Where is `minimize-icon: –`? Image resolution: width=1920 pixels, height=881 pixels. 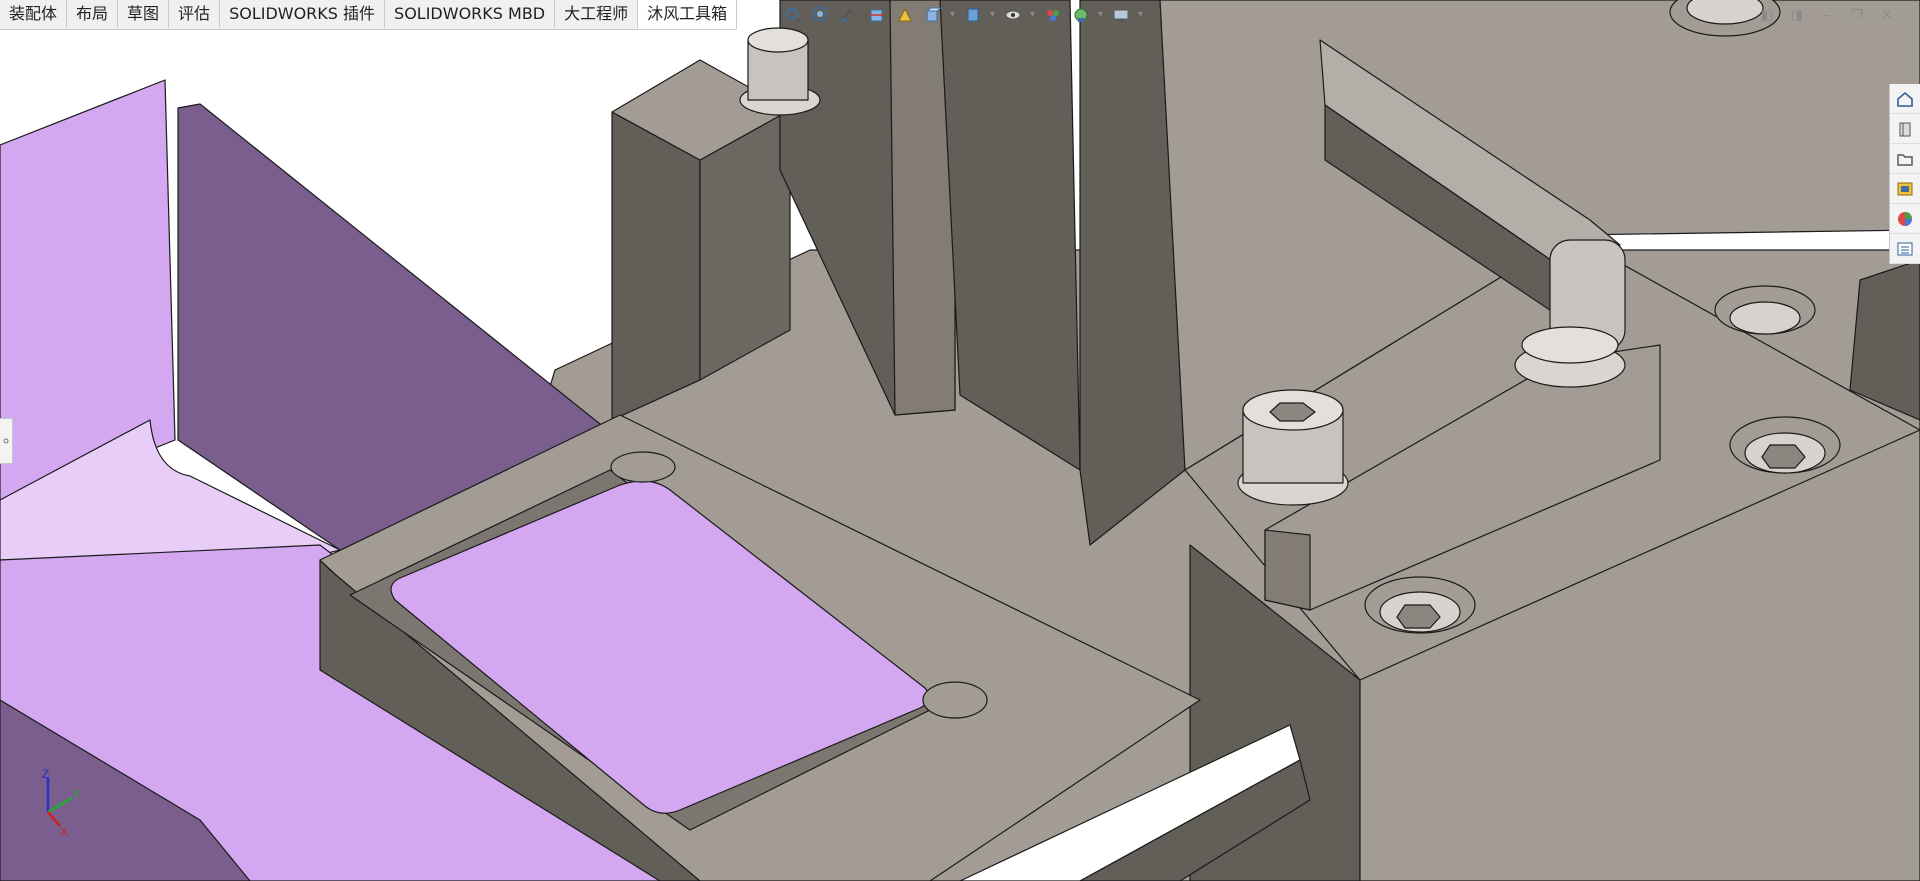
minimize-icon: – is located at coordinates (1827, 16).